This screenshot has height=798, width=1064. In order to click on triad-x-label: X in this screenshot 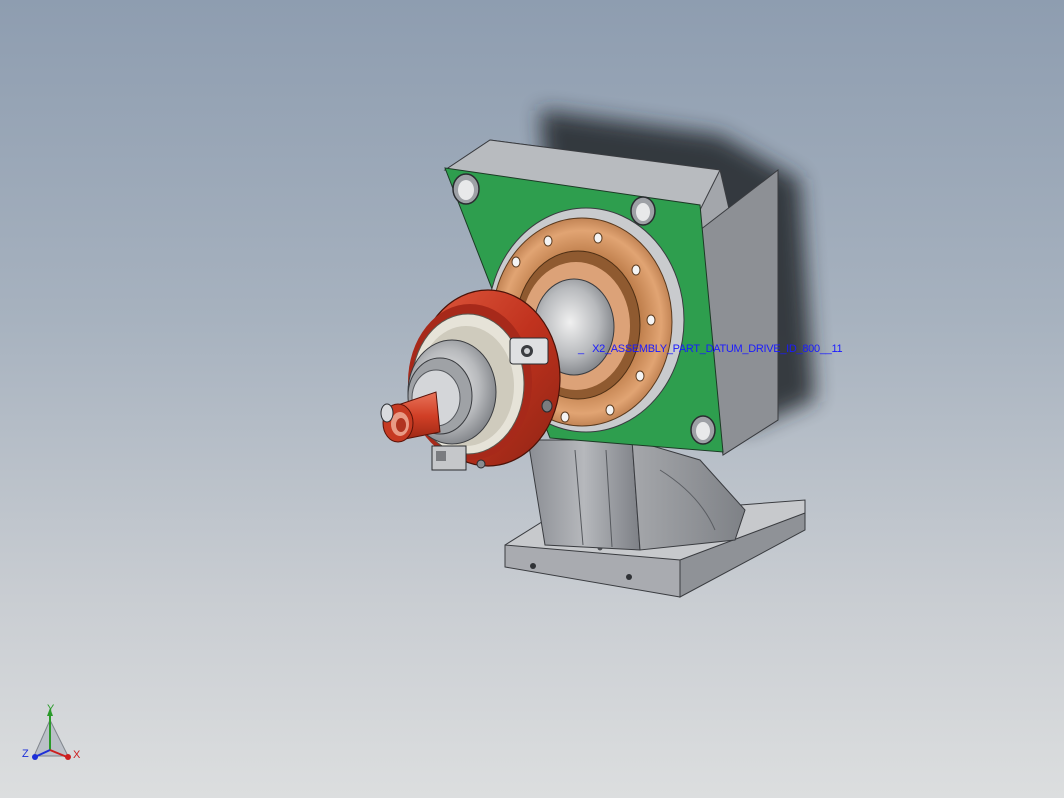, I will do `click(77, 755)`.